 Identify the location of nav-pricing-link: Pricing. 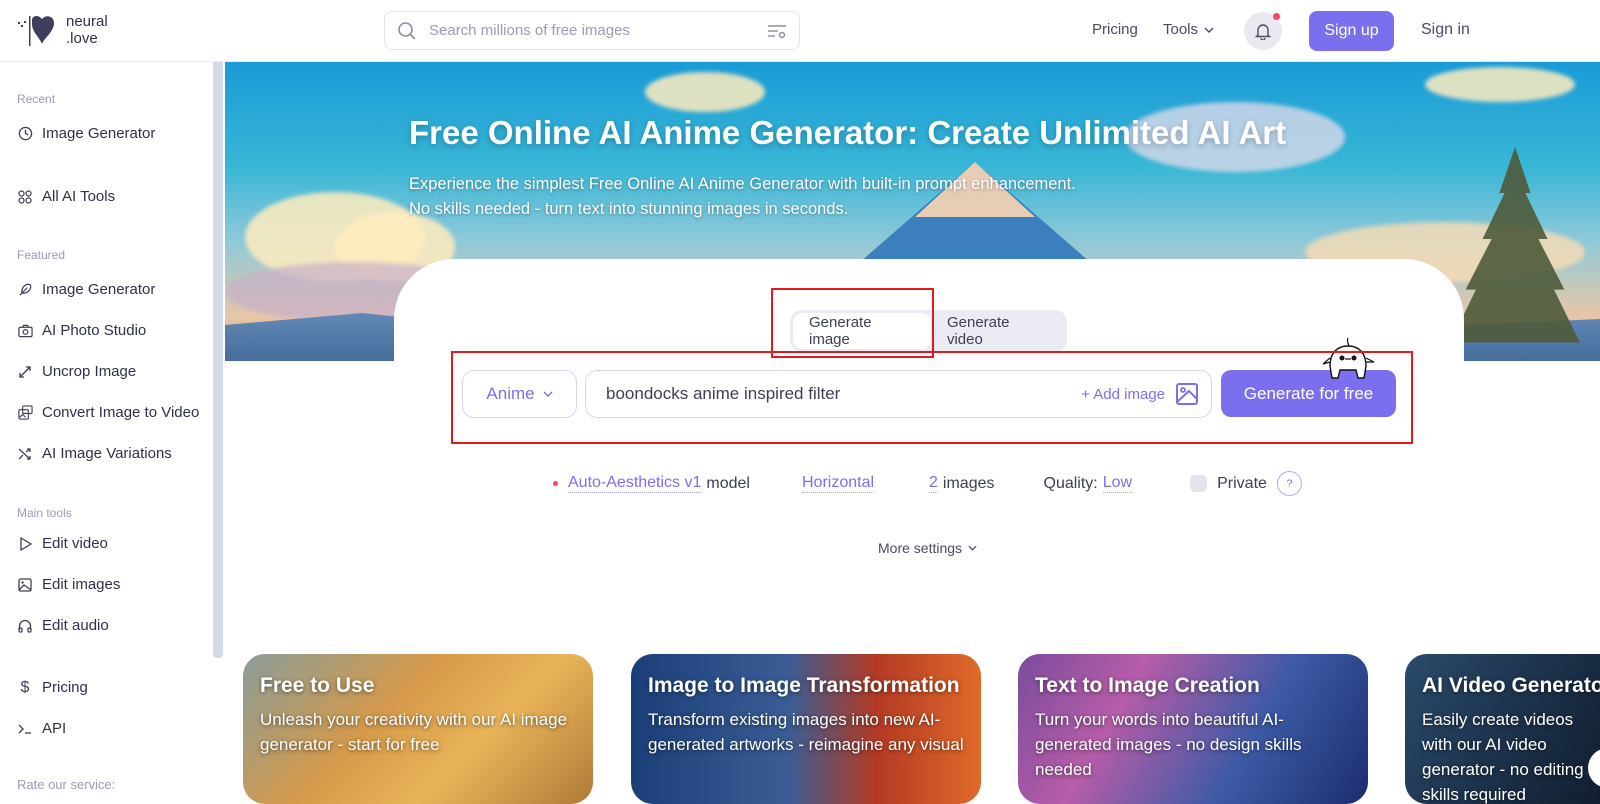
(1115, 29).